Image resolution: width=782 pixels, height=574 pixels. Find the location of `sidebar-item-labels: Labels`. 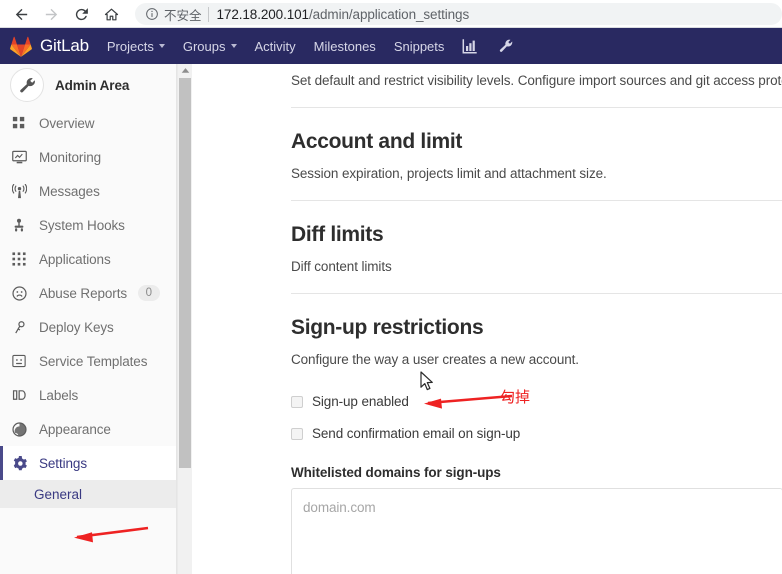

sidebar-item-labels: Labels is located at coordinates (88, 395).